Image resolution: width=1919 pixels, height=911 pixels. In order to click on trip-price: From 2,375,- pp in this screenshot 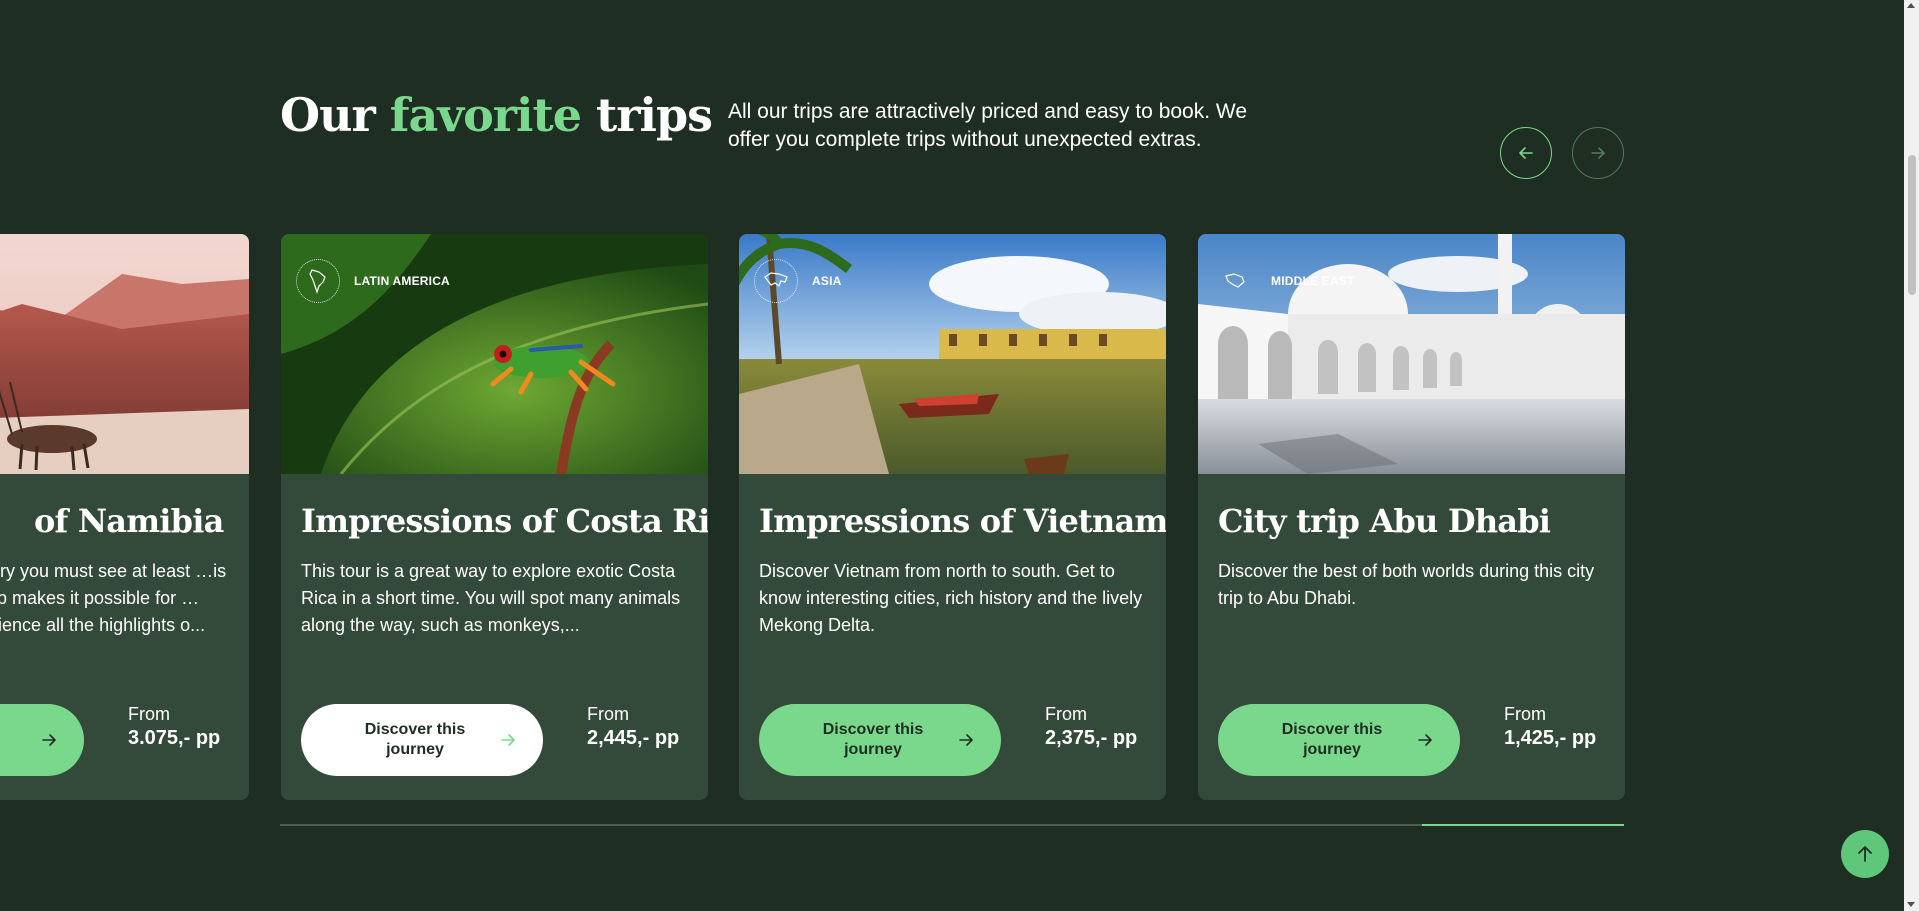, I will do `click(1100, 727)`.